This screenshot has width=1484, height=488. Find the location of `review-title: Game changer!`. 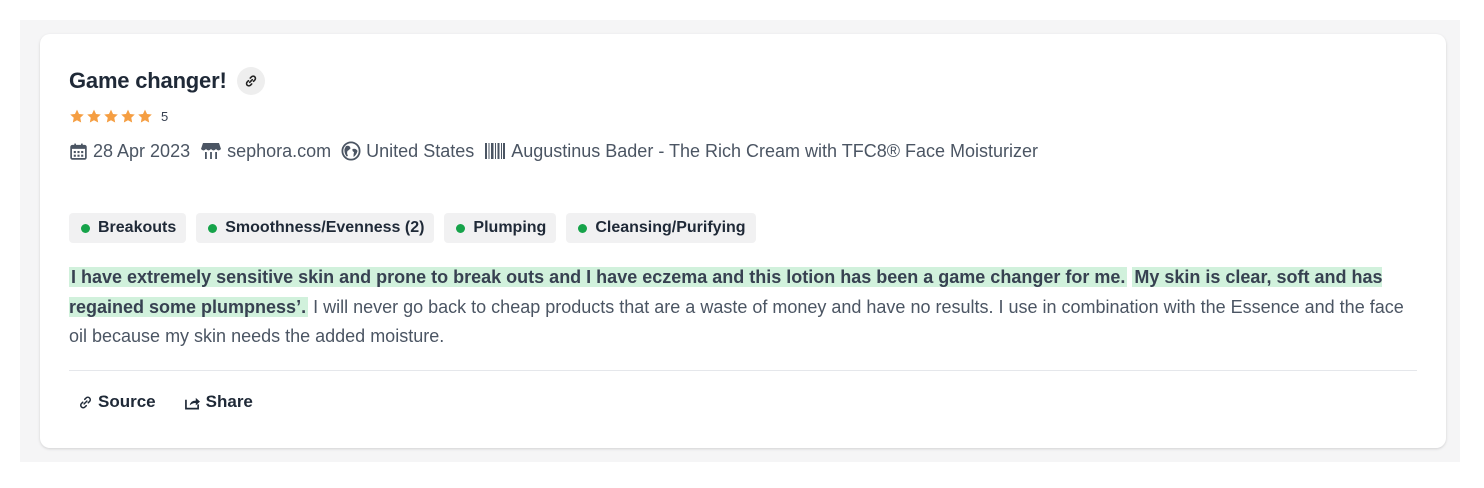

review-title: Game changer! is located at coordinates (148, 80).